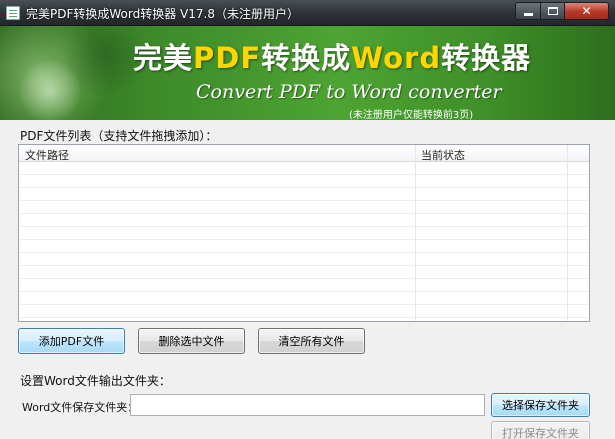 This screenshot has width=615, height=439. I want to click on maximize-icon, so click(552, 11).